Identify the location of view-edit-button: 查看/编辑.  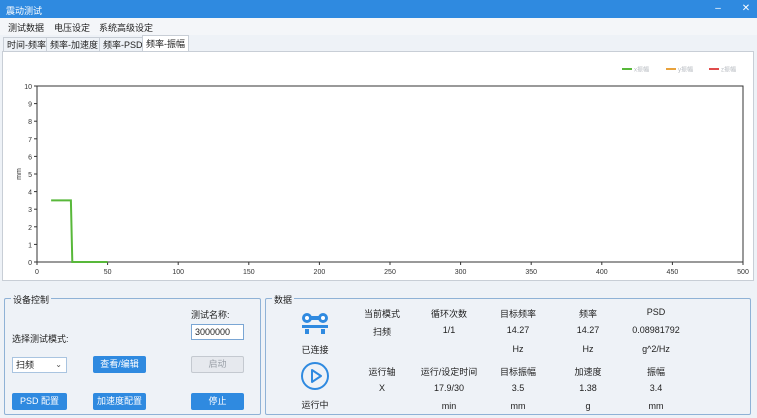
(119, 364).